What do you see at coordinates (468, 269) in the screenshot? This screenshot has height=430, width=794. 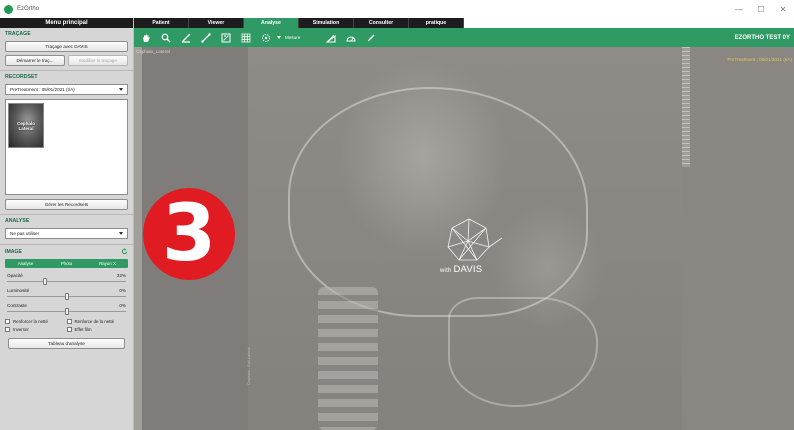 I see `watermark-davis: DAVIS` at bounding box center [468, 269].